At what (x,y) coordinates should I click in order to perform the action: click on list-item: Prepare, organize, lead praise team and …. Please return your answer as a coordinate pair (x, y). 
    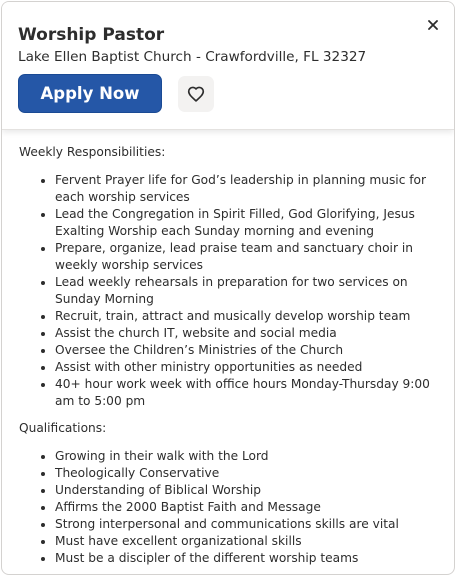
    Looking at the image, I should click on (246, 257).